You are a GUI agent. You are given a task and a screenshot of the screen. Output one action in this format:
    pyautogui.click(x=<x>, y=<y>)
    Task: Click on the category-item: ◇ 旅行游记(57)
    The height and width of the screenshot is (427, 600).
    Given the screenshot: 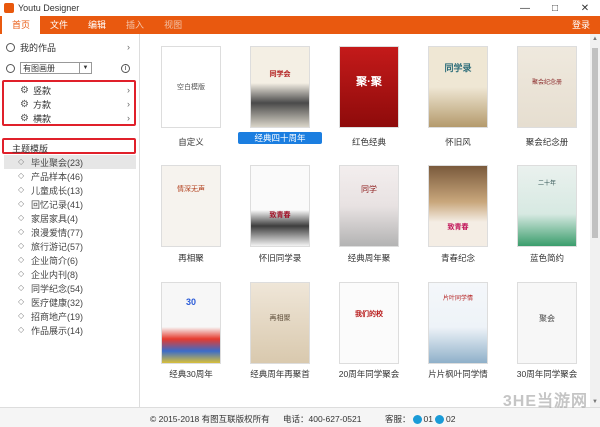 What is the action you would take?
    pyautogui.click(x=70, y=246)
    